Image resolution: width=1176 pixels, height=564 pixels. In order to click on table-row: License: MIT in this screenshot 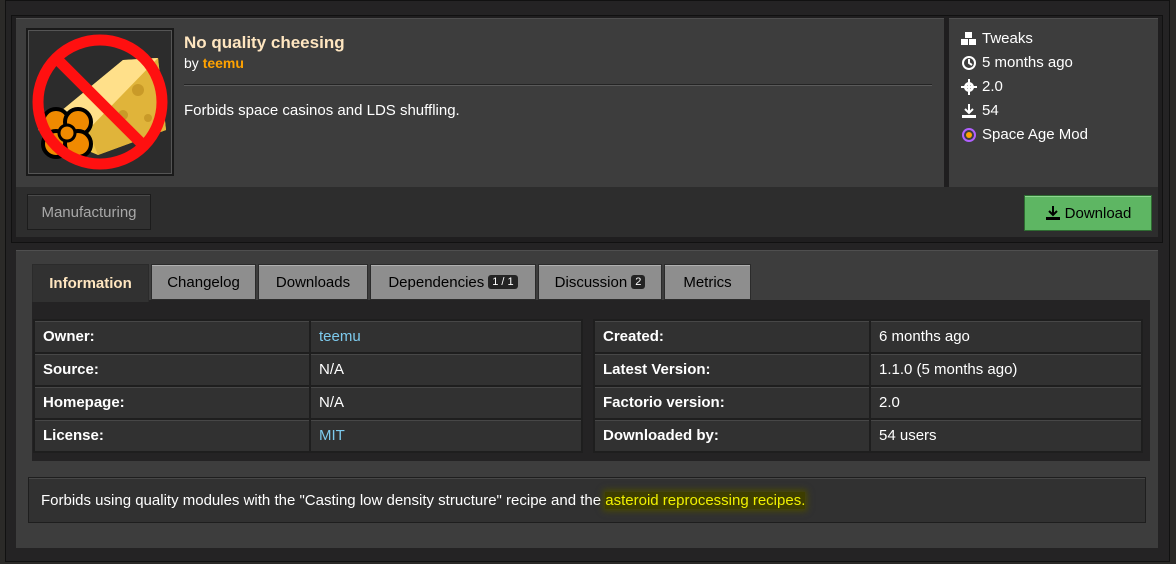, I will do `click(308, 435)`.